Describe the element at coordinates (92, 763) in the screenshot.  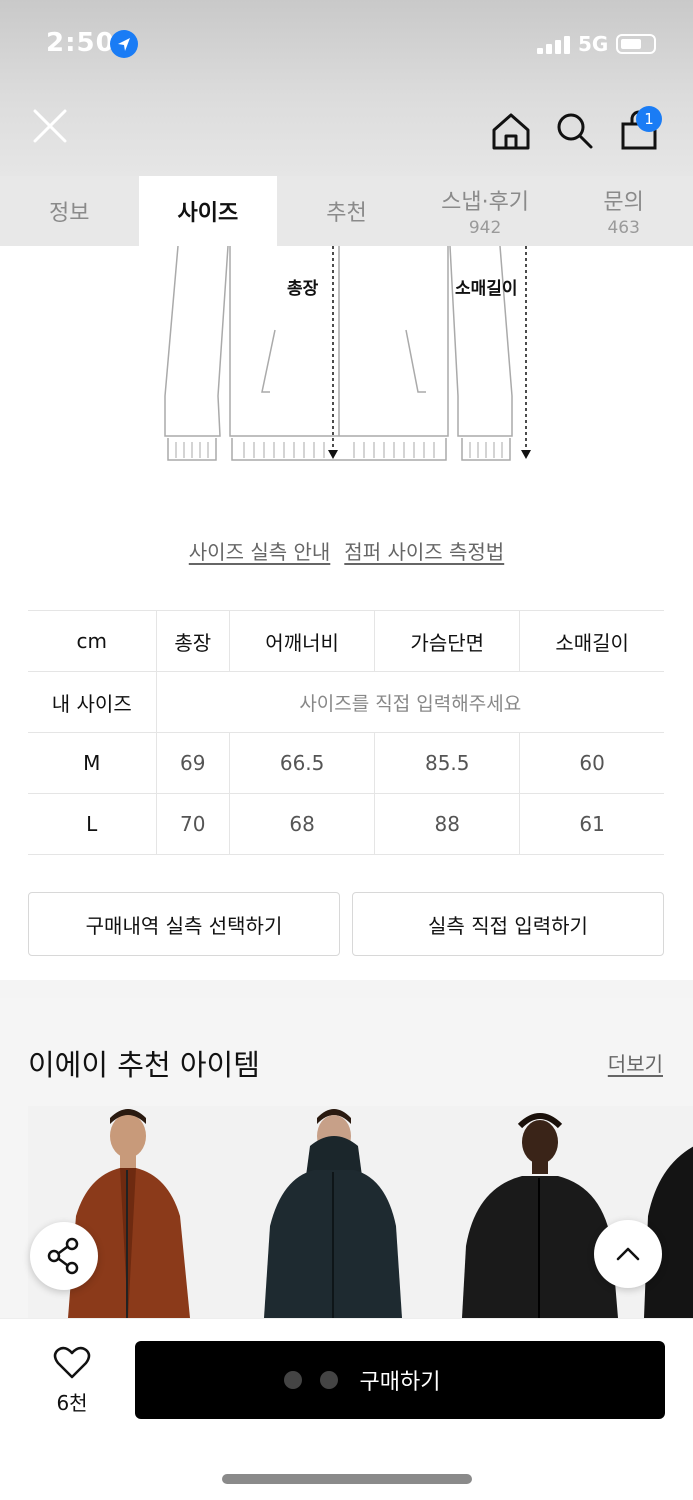
I see `size-cell: M` at that location.